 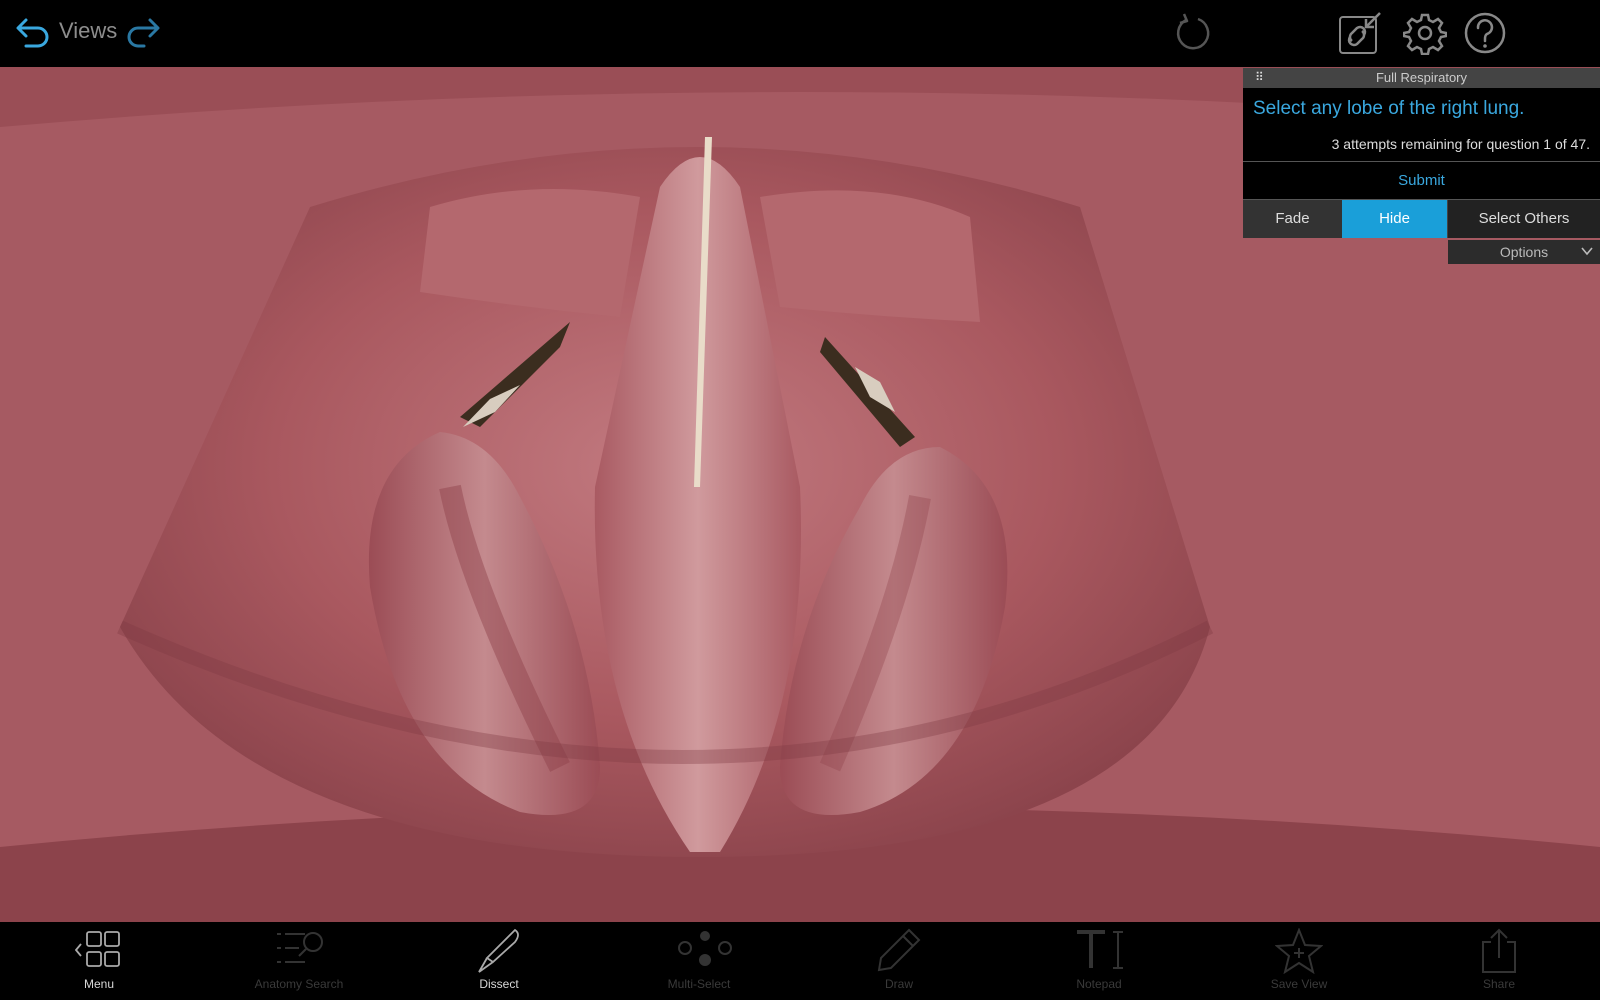 I want to click on menu-button: Menu, so click(x=99, y=961).